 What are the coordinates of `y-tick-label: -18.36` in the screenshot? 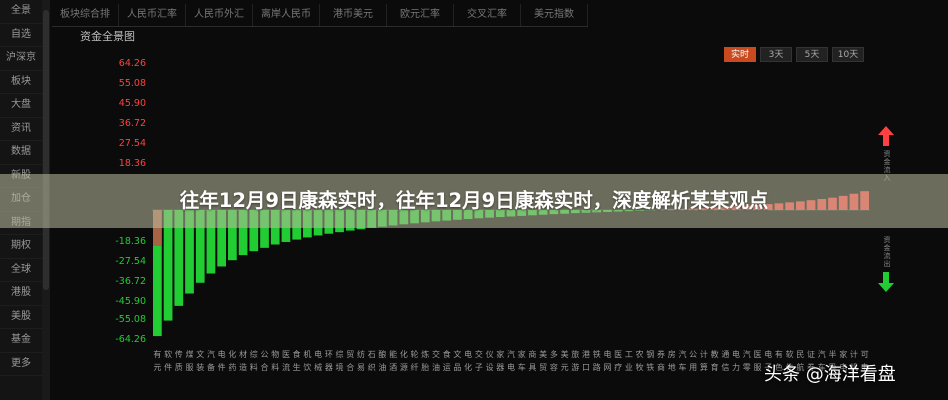 It's located at (130, 241).